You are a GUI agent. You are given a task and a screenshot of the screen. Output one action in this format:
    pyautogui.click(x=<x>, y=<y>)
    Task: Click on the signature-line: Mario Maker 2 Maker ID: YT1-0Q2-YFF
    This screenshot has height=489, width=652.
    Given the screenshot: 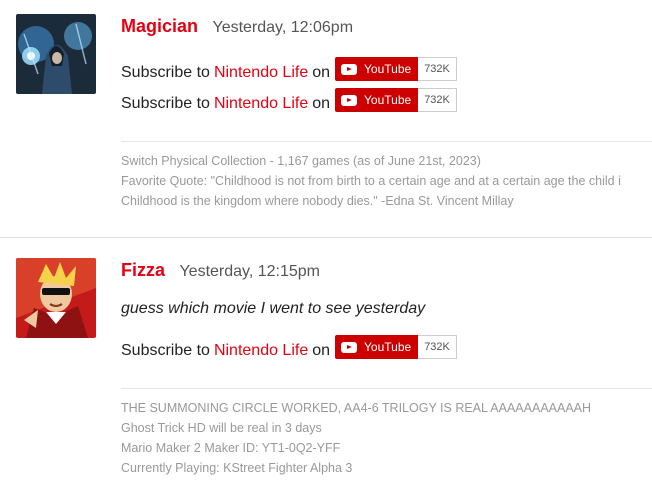 What is the action you would take?
    pyautogui.click(x=231, y=448)
    